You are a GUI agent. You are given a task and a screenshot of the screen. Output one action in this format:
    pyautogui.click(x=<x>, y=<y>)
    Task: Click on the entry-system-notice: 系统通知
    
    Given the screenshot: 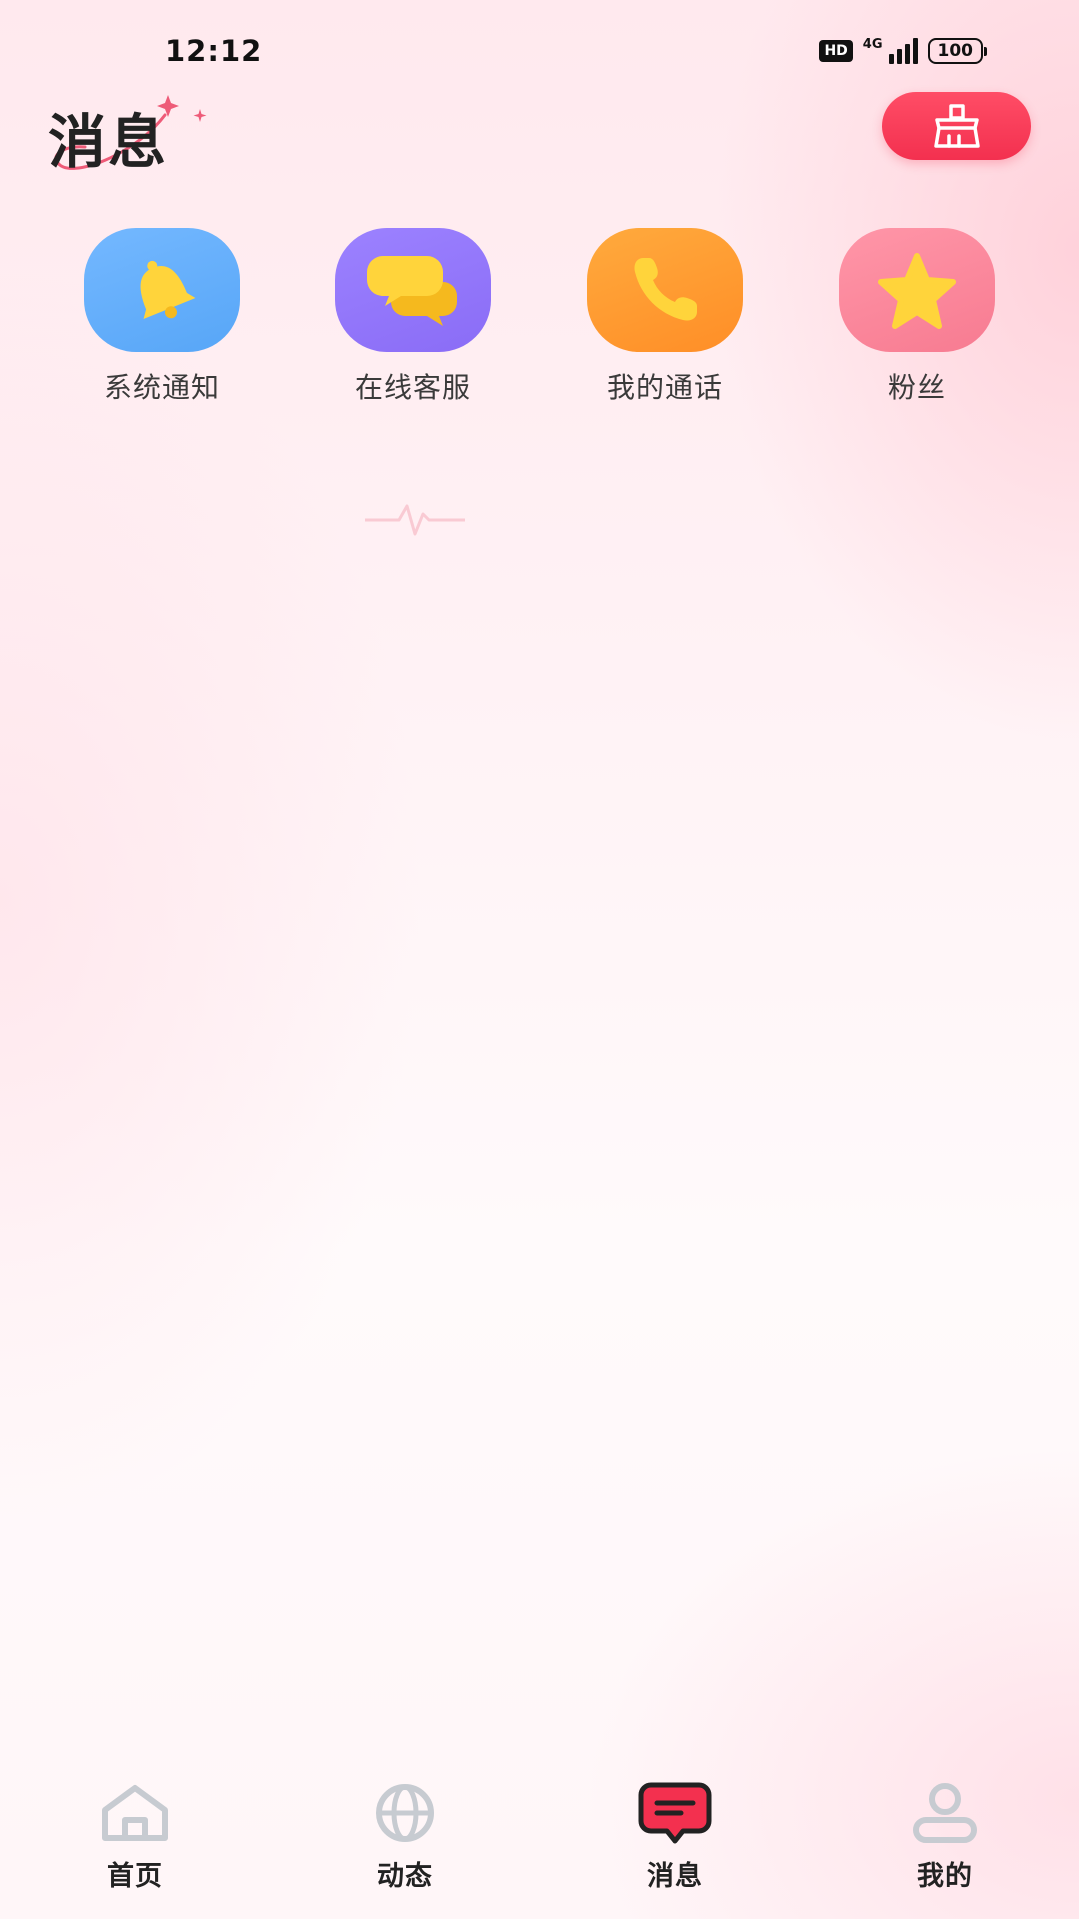 What is the action you would take?
    pyautogui.click(x=162, y=317)
    